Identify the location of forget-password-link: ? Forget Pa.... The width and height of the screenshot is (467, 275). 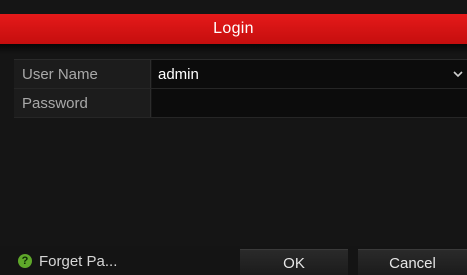
(67, 261).